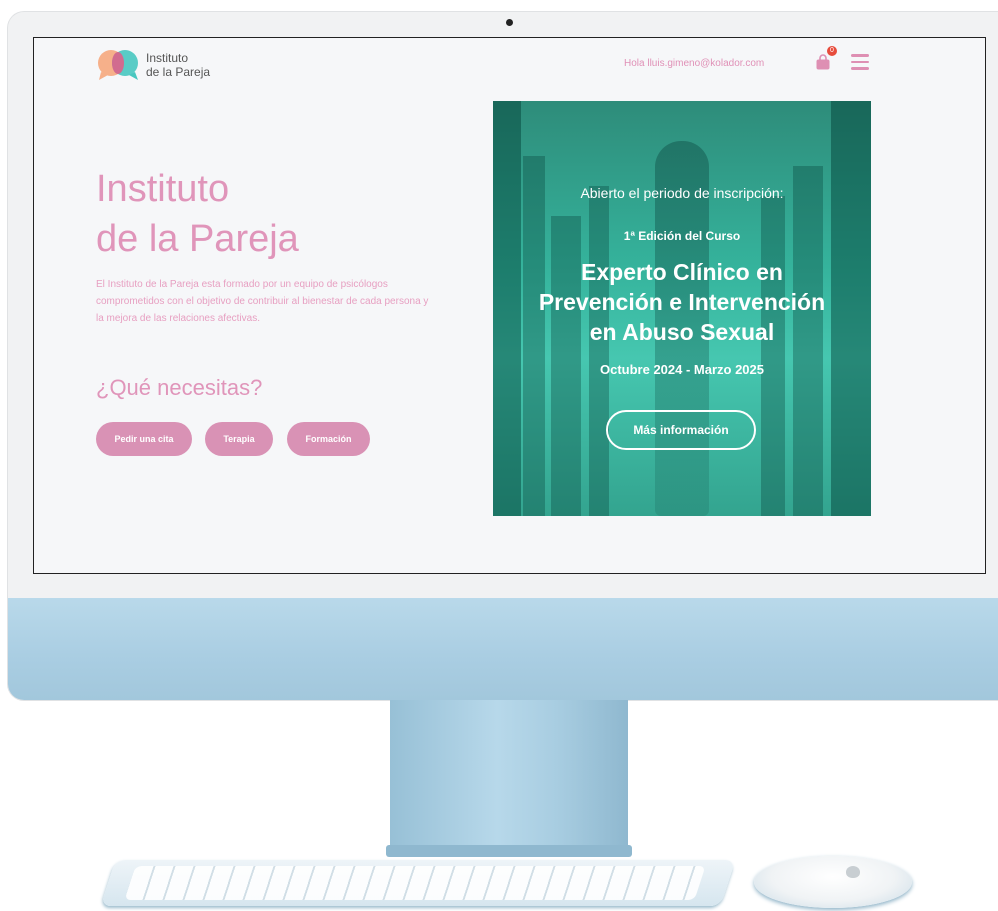 This screenshot has width=998, height=911. I want to click on title-line2: de la Pareja, so click(197, 239).